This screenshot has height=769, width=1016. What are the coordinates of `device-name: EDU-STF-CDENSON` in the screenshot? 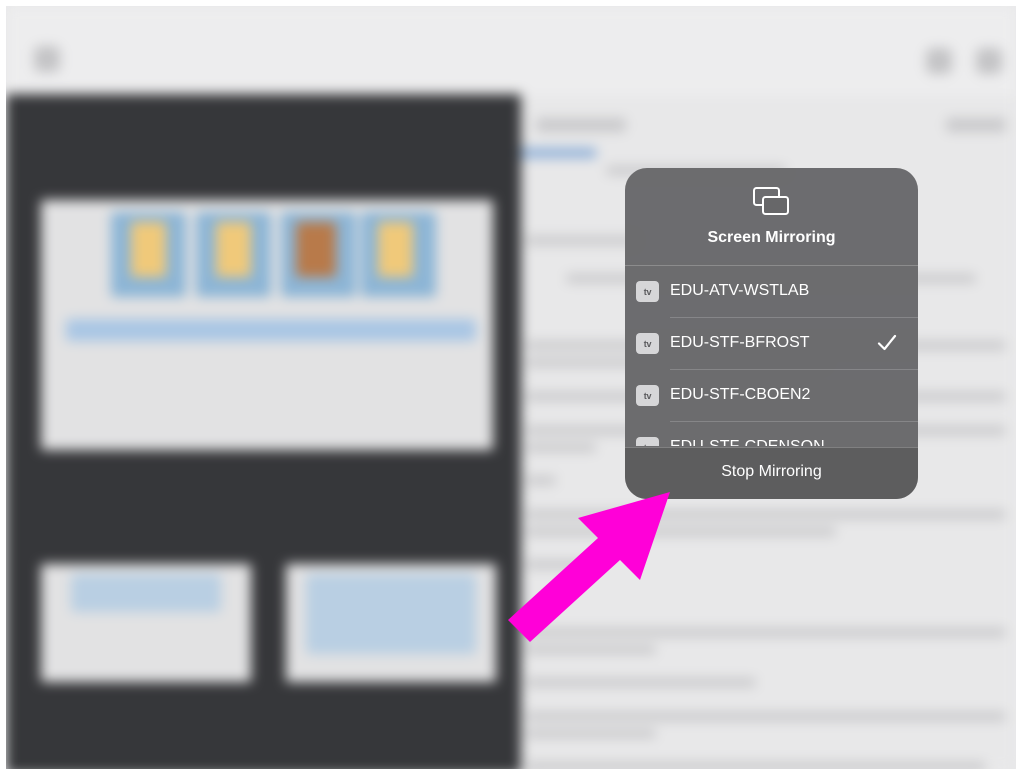 It's located at (747, 442).